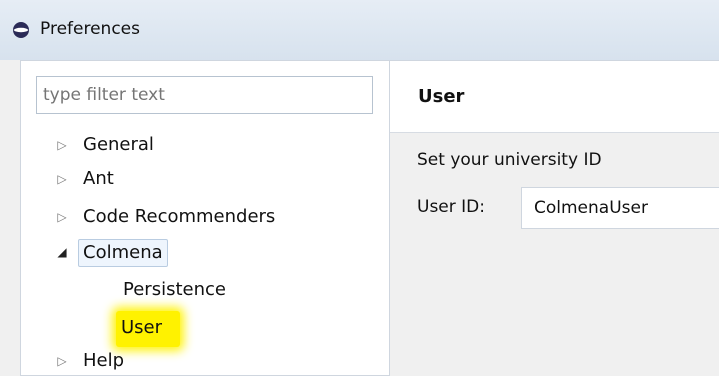  What do you see at coordinates (441, 96) in the screenshot?
I see `page-title: User` at bounding box center [441, 96].